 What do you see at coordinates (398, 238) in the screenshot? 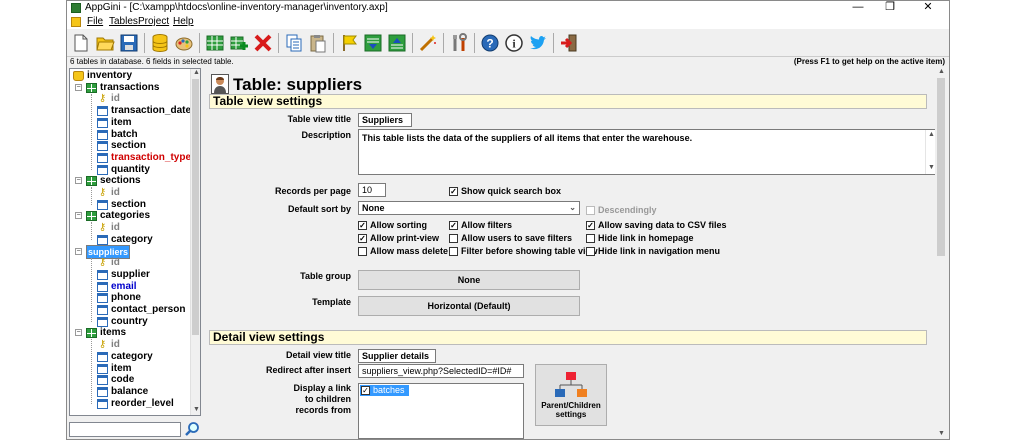
I see `allow-print-view-checkbox: ✓ Allow print-view` at bounding box center [398, 238].